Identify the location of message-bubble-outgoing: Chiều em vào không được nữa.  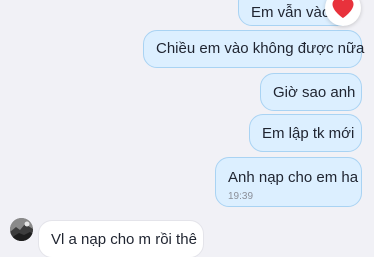
(254, 49).